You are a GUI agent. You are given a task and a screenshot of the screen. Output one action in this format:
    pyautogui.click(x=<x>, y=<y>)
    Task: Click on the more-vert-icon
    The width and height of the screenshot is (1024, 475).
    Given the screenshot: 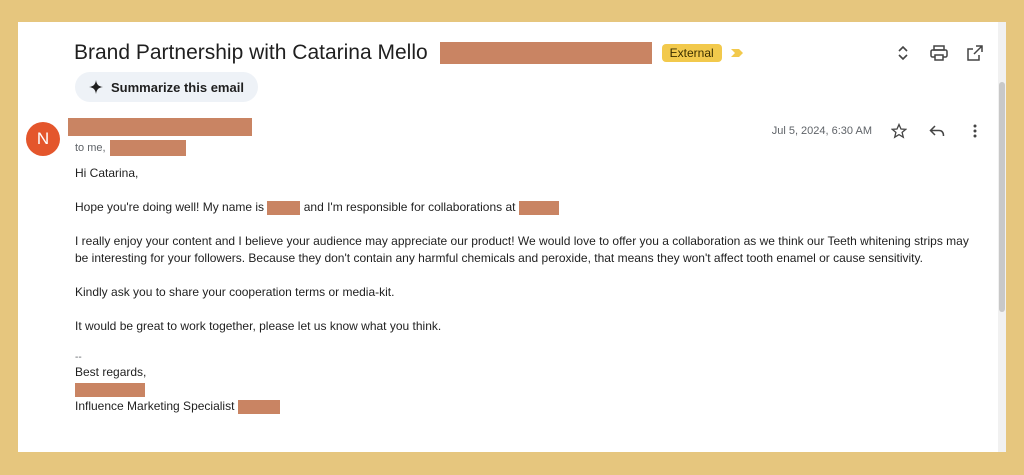 What is the action you would take?
    pyautogui.click(x=975, y=131)
    